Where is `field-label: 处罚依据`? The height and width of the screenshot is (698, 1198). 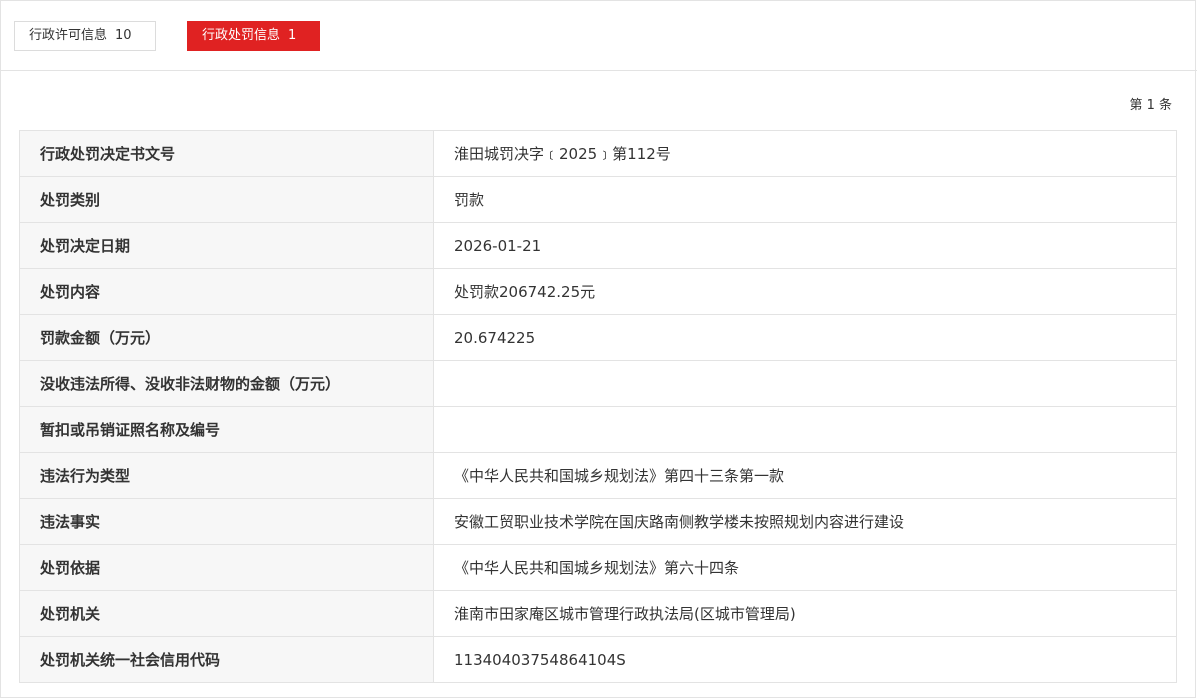
field-label: 处罚依据 is located at coordinates (226, 567).